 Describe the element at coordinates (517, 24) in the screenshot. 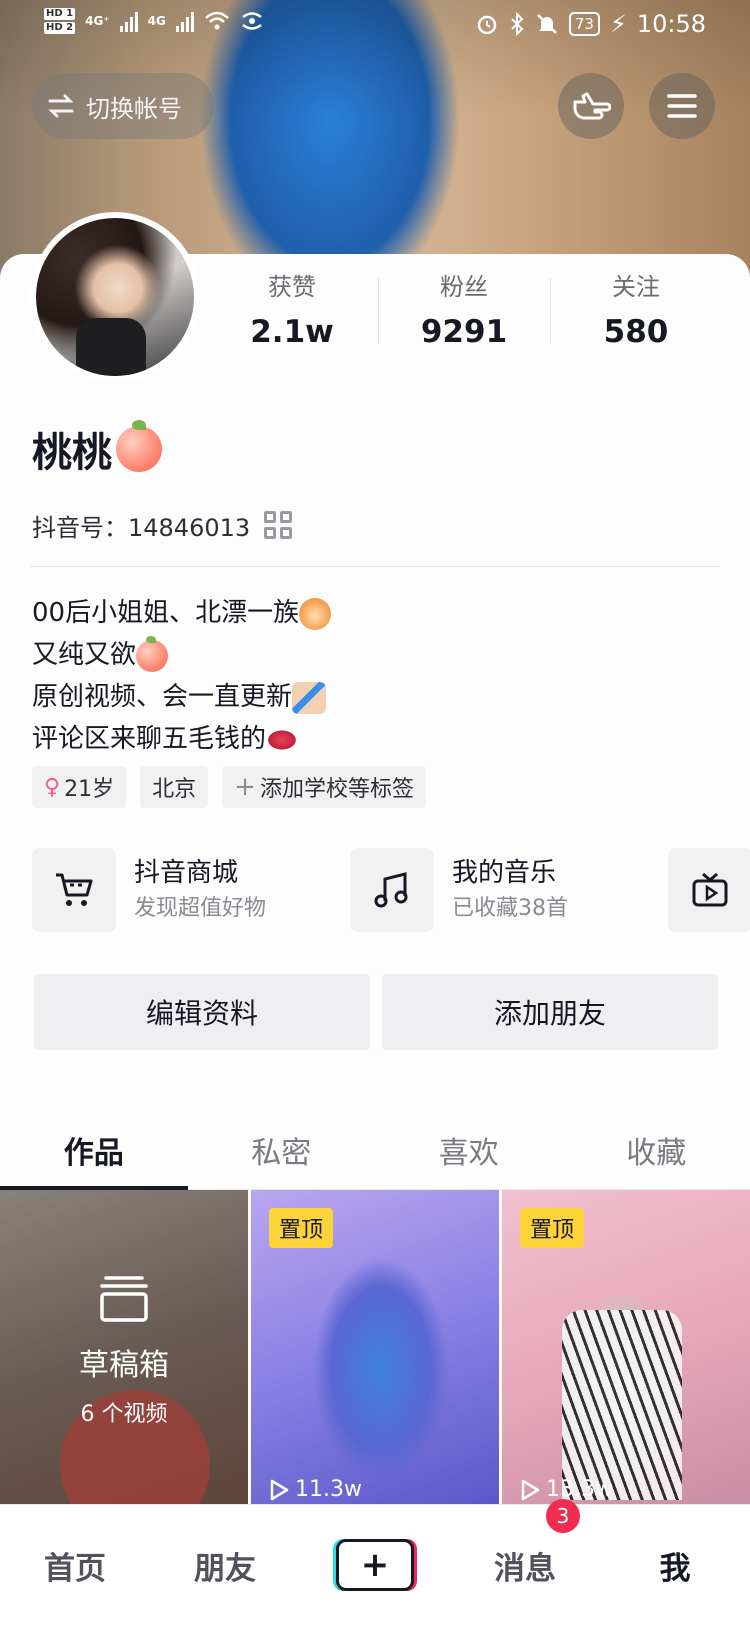

I see `bluetooth-icon` at that location.